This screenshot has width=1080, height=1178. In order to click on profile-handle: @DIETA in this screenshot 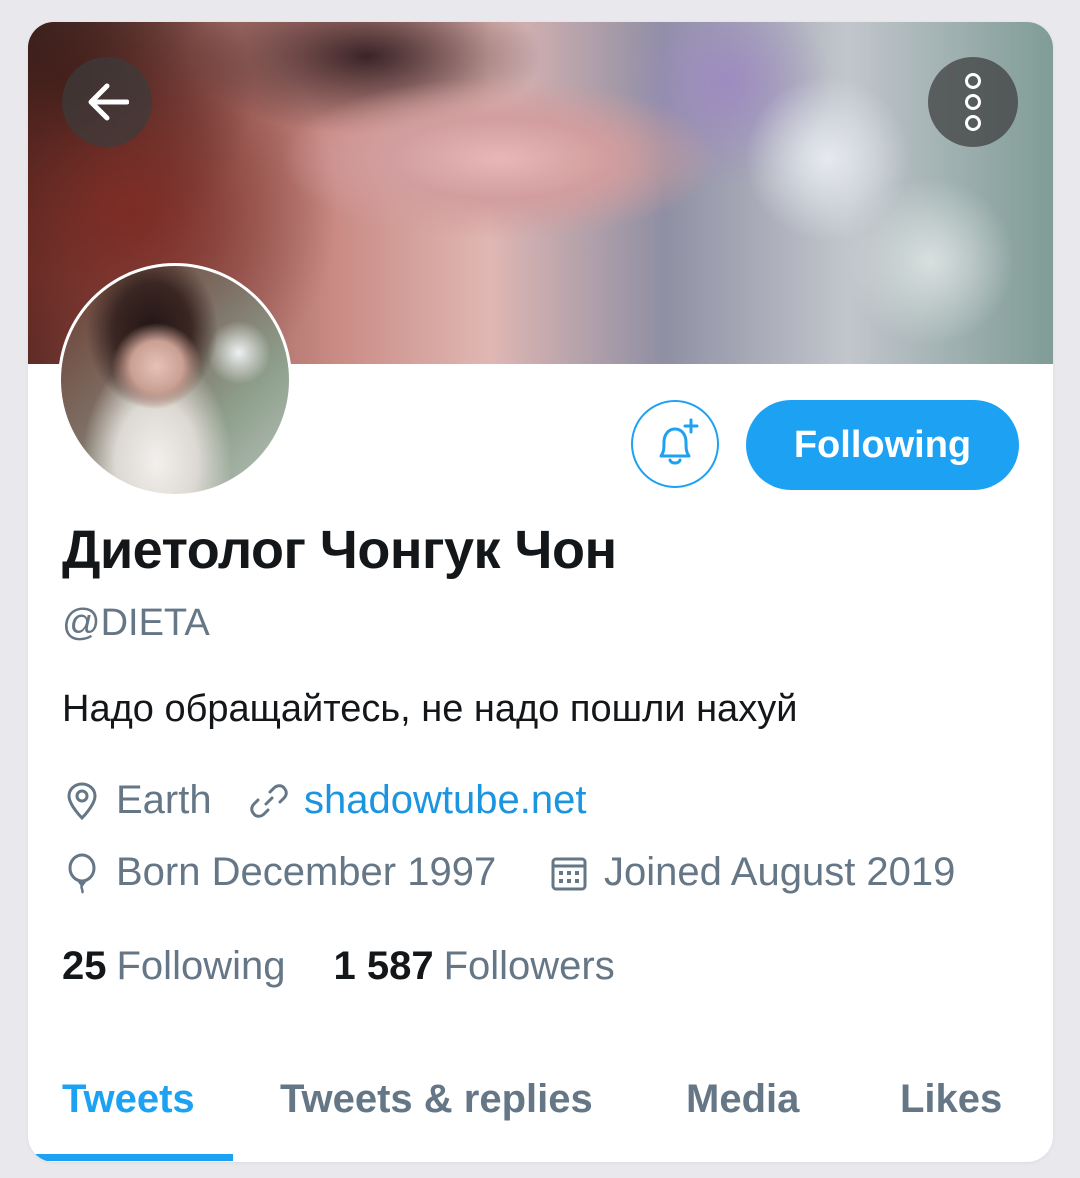, I will do `click(136, 623)`.